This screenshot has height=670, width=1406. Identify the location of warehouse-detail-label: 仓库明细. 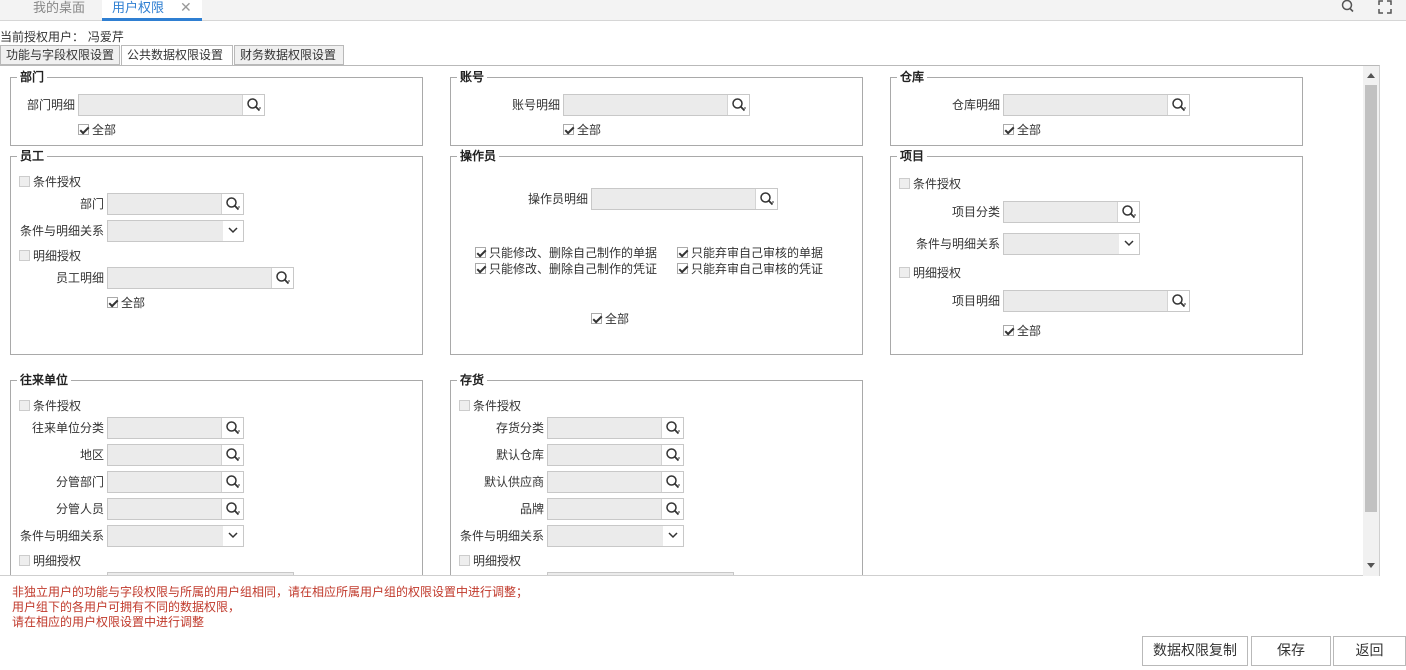
(975, 105).